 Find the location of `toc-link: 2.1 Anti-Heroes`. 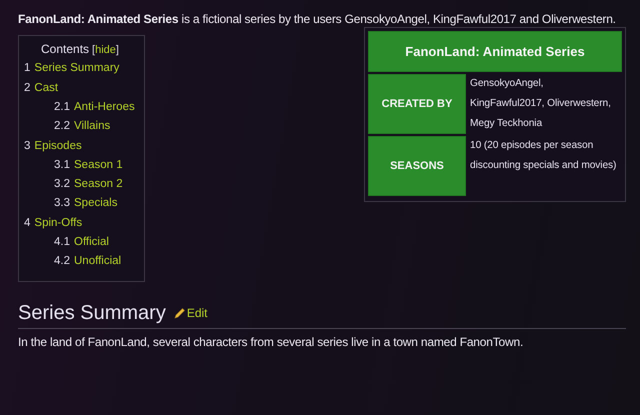

toc-link: 2.1 Anti-Heroes is located at coordinates (94, 107).